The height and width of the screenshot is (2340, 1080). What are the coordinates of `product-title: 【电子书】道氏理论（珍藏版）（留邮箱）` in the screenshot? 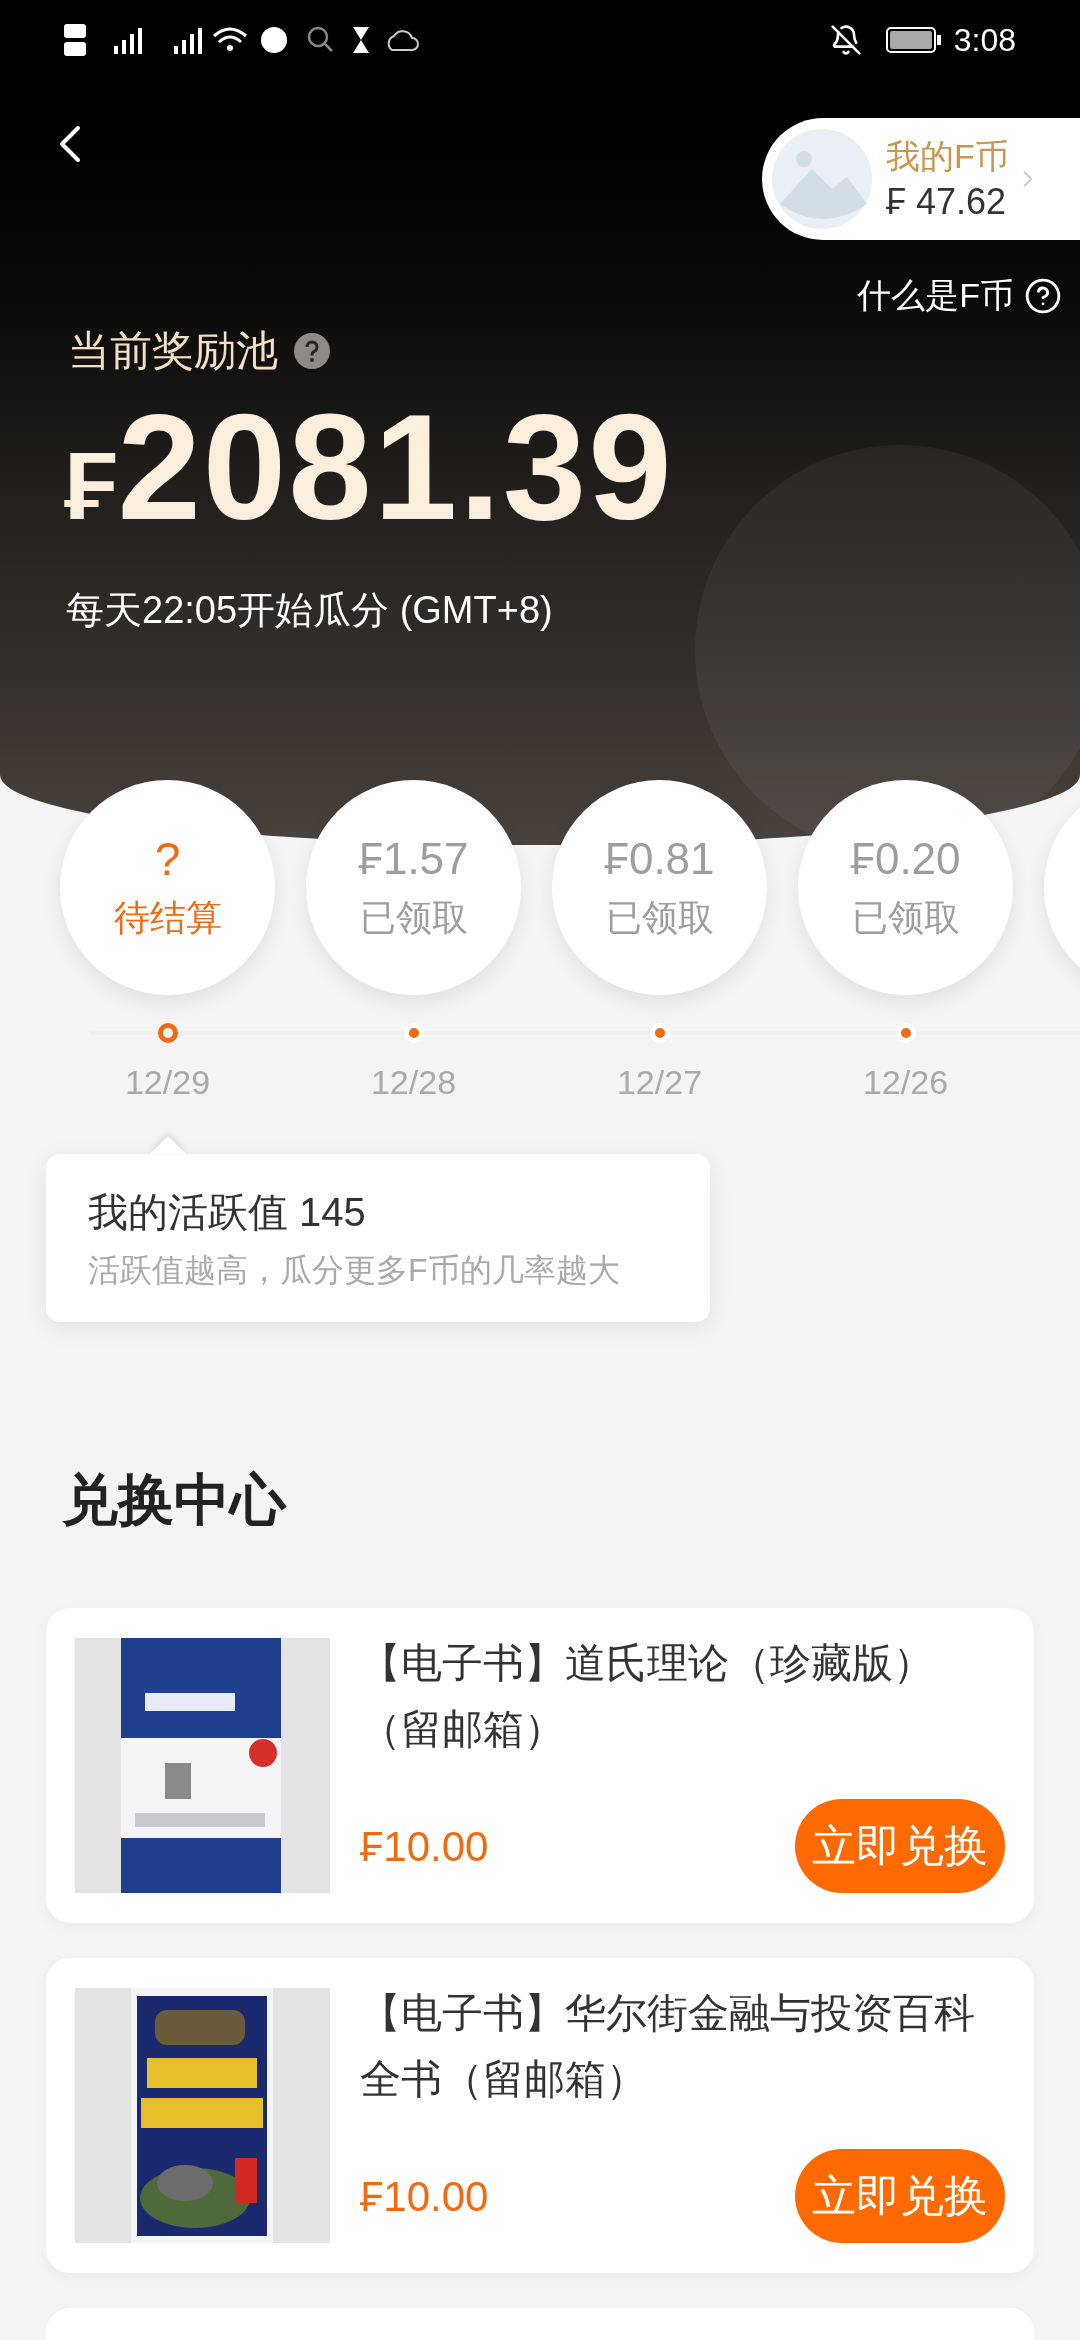 It's located at (647, 1696).